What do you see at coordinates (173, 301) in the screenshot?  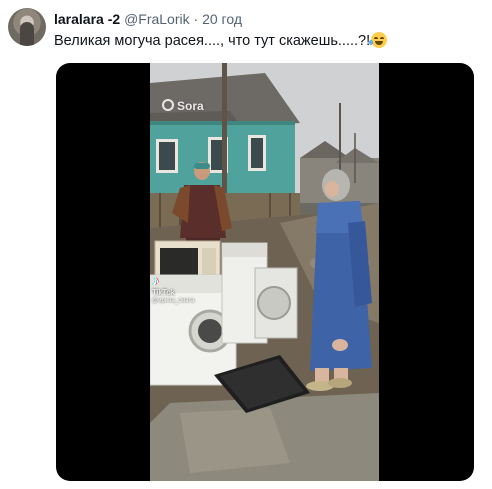 I see `tiktok-username: @ирина_смата` at bounding box center [173, 301].